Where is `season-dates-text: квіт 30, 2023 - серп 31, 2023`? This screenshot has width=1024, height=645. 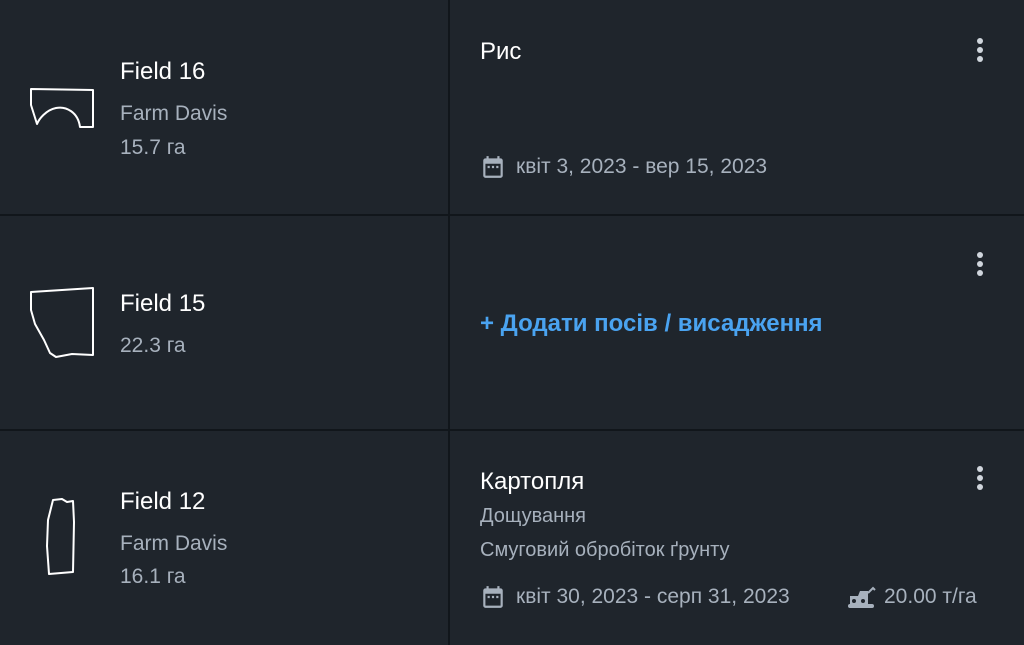
season-dates-text: квіт 30, 2023 - серп 31, 2023 is located at coordinates (653, 596).